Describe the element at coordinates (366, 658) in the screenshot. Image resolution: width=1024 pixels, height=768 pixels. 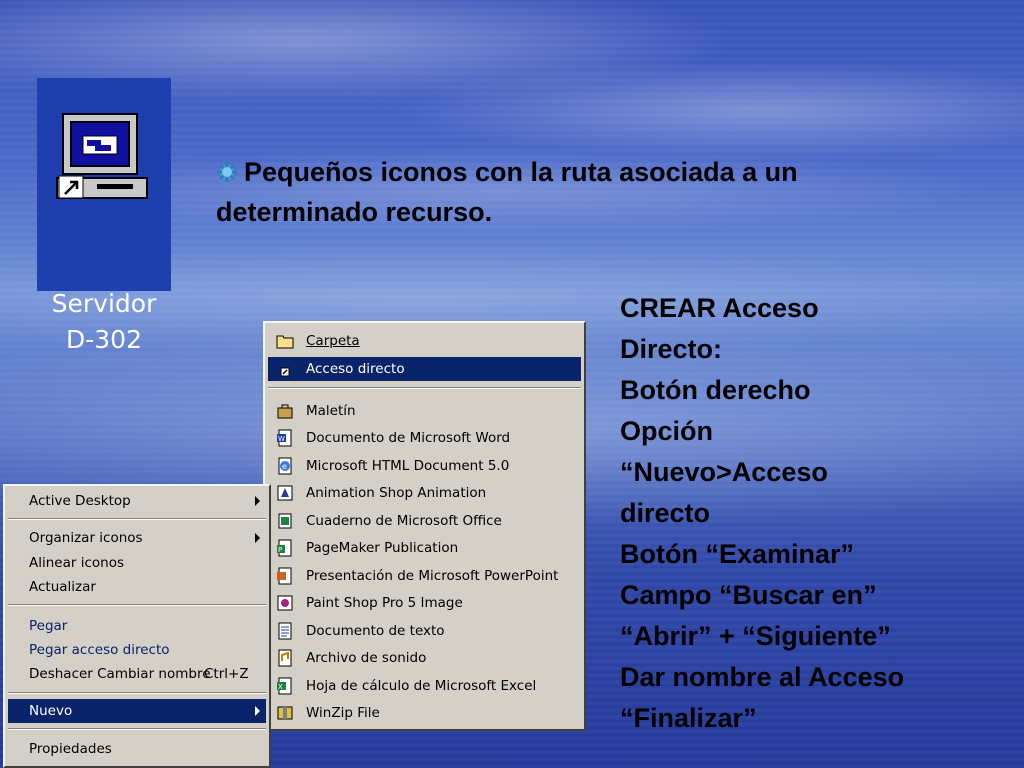
I see `menu-item-label: Archivo de sonido` at that location.